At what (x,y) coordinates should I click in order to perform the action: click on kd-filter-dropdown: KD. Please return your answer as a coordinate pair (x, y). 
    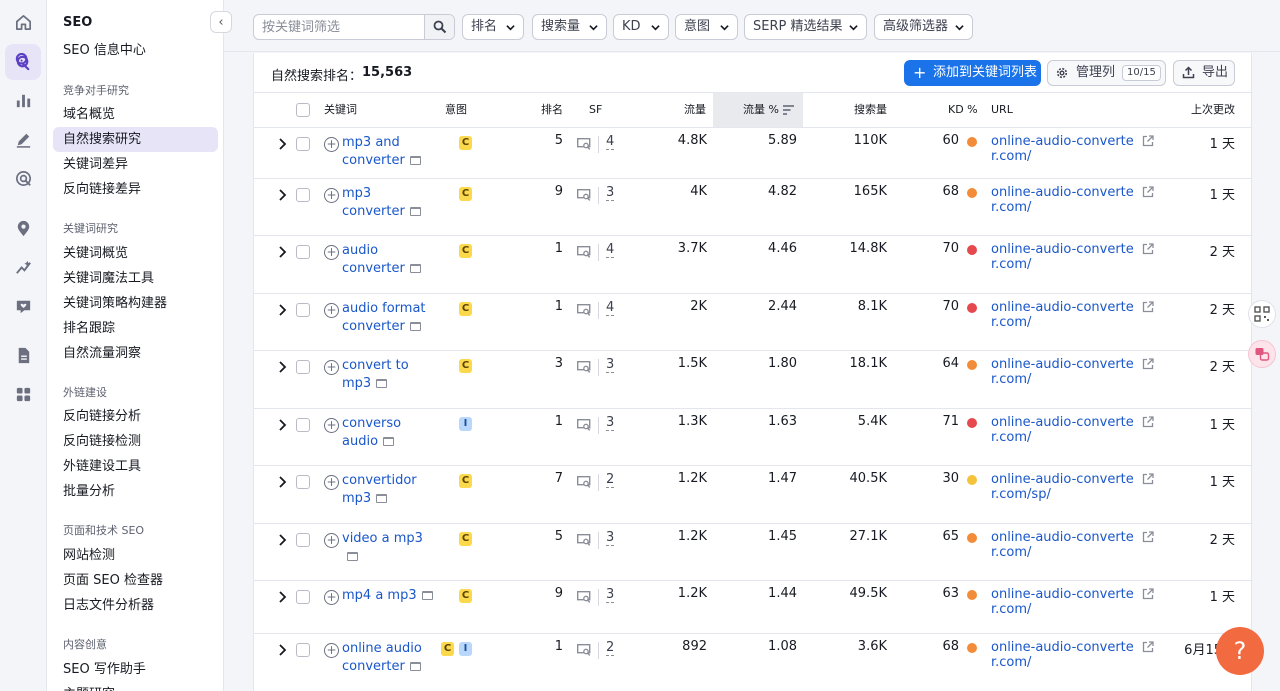
    Looking at the image, I should click on (641, 27).